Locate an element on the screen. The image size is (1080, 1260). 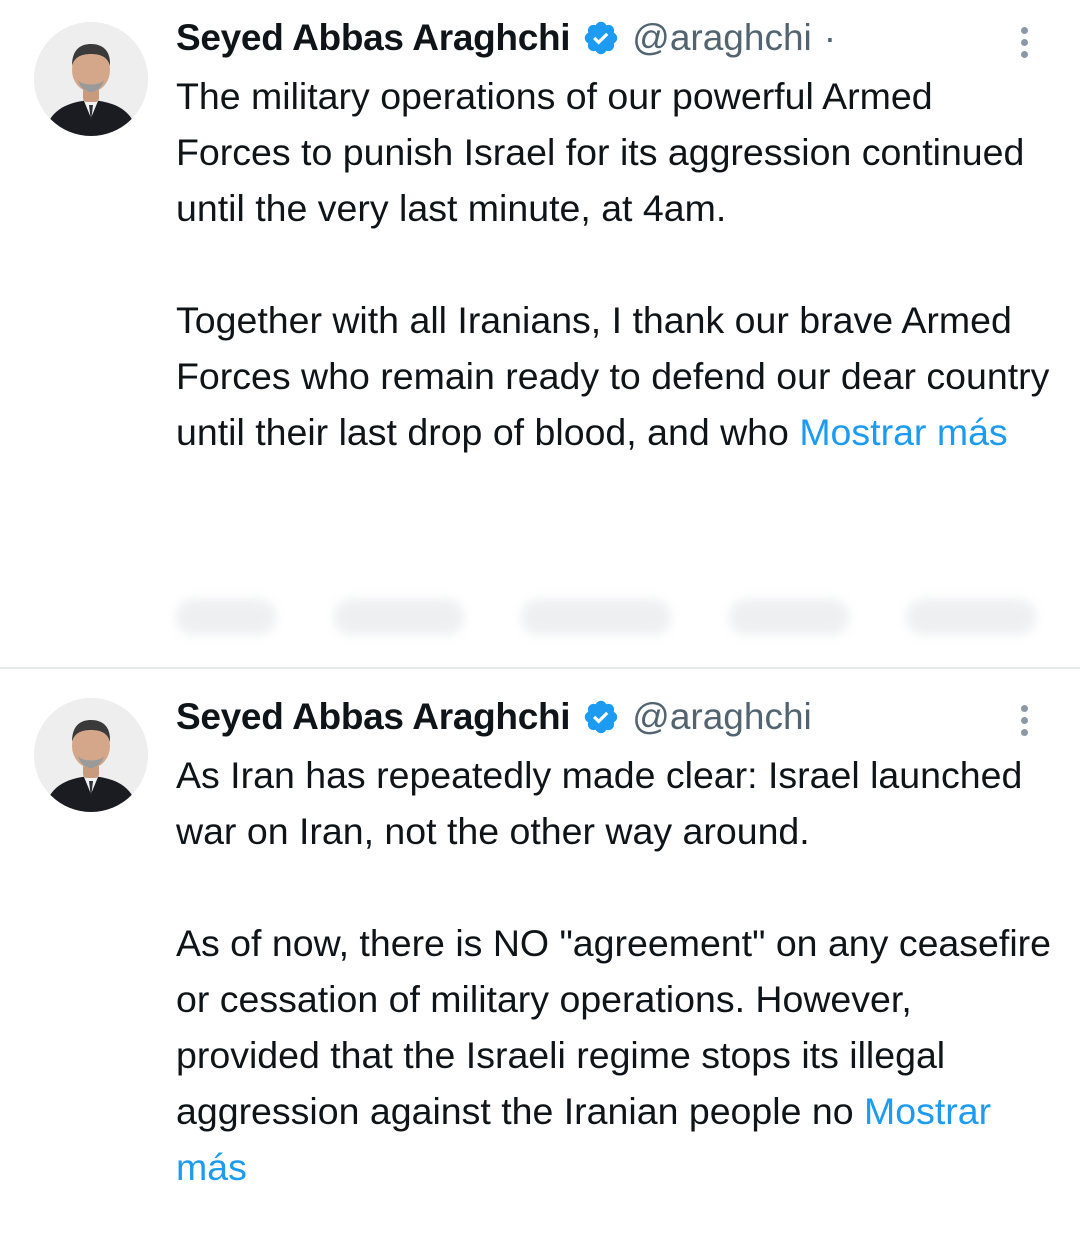
retweet-action is located at coordinates (398, 617).